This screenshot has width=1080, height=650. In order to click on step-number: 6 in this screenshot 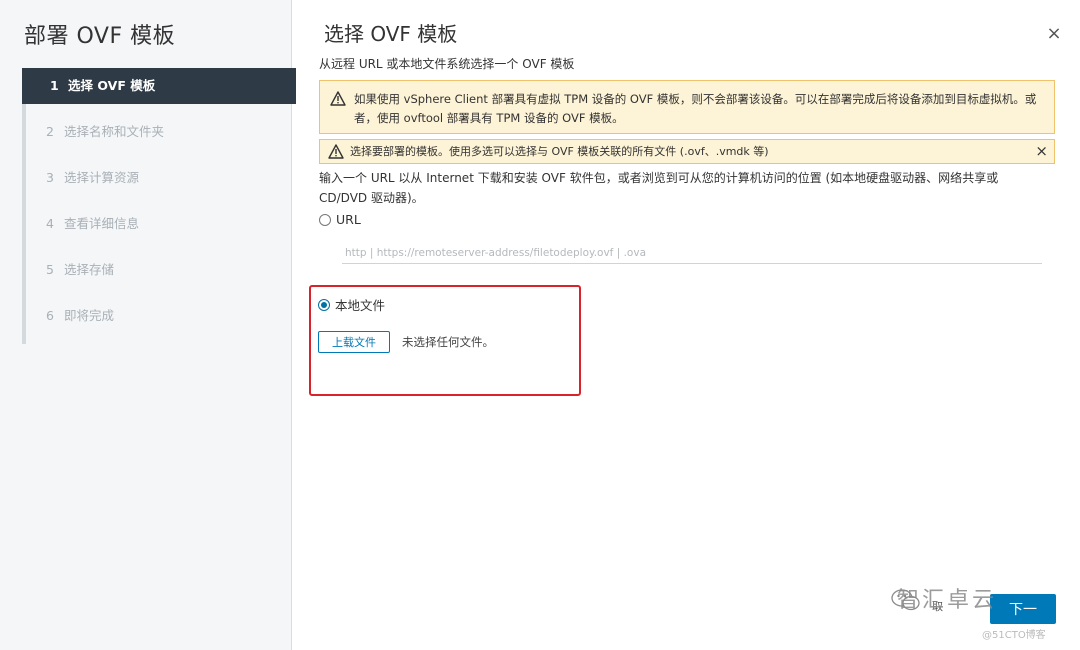, I will do `click(50, 315)`.